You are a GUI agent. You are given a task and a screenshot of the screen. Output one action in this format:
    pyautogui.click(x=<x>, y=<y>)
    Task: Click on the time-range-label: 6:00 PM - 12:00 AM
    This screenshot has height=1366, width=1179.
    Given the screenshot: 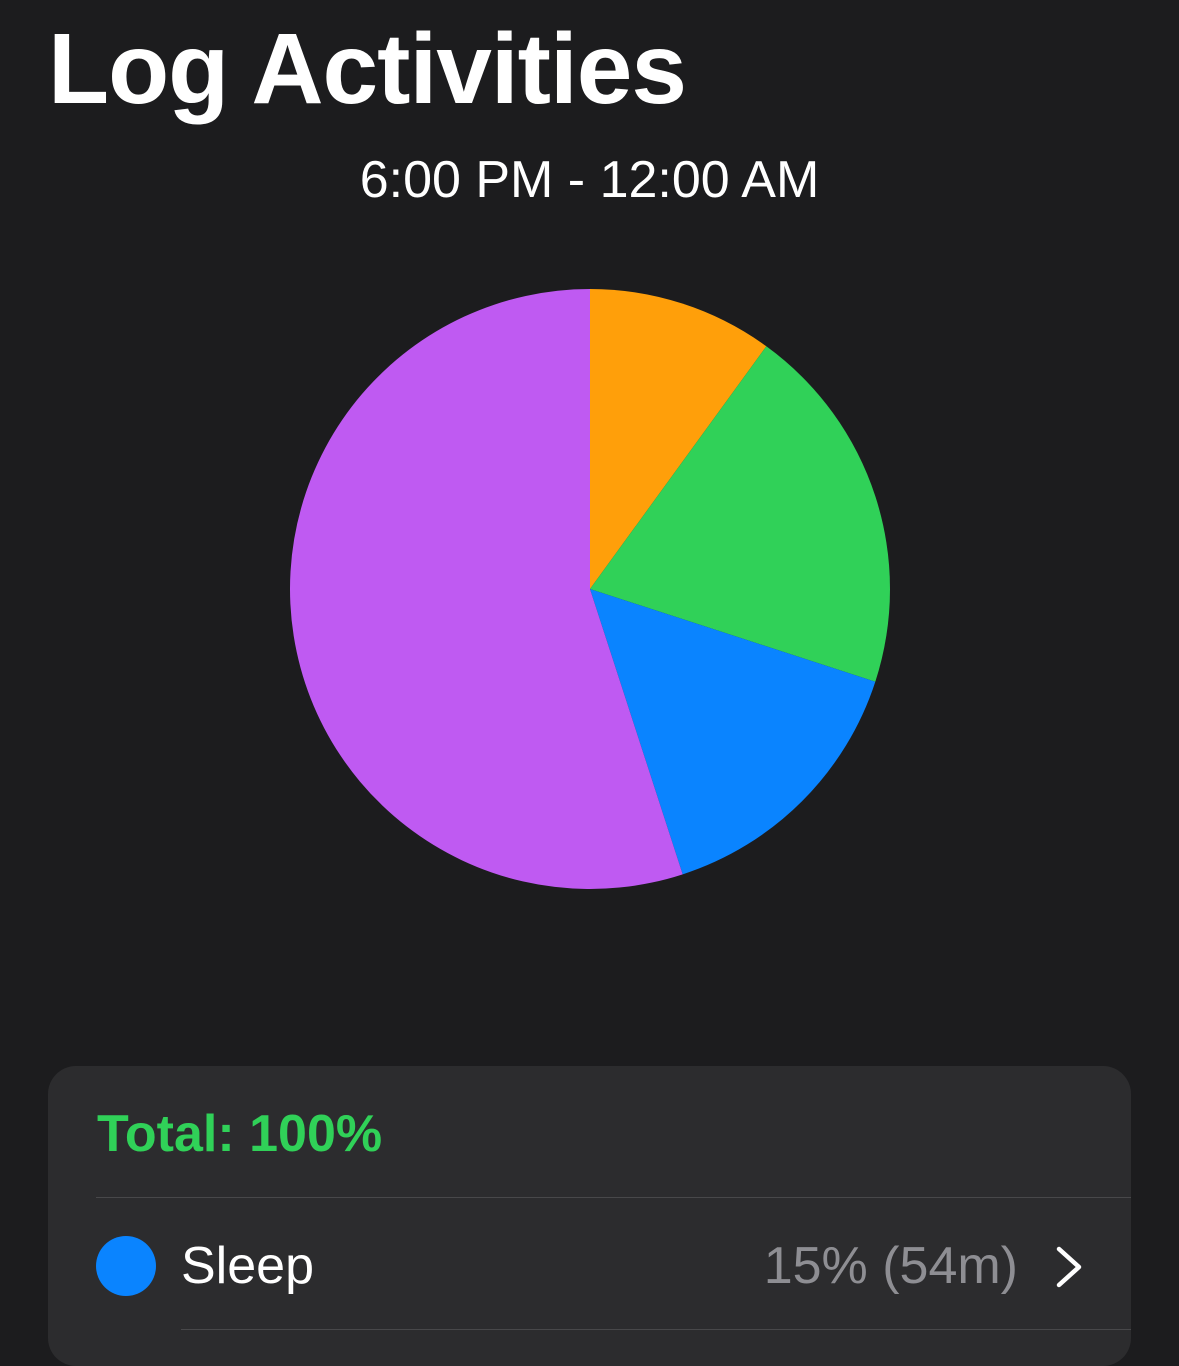 What is the action you would take?
    pyautogui.click(x=589, y=180)
    